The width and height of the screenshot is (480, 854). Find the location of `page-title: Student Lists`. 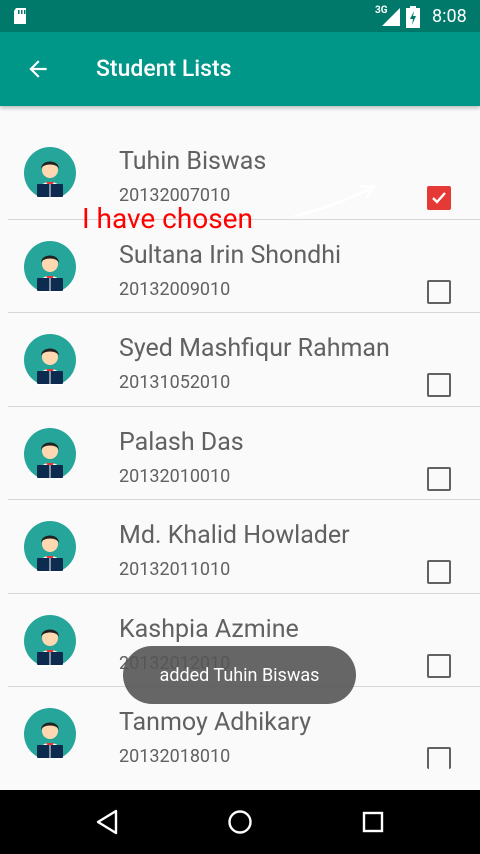

page-title: Student Lists is located at coordinates (164, 68).